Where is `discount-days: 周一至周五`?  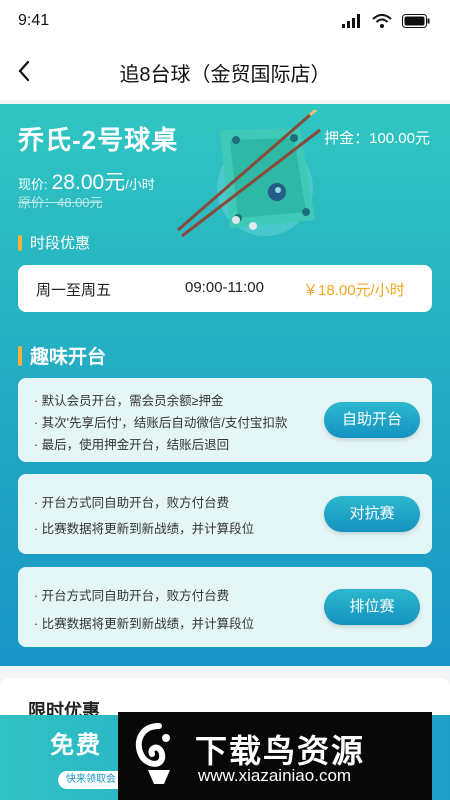 discount-days: 周一至周五 is located at coordinates (74, 290).